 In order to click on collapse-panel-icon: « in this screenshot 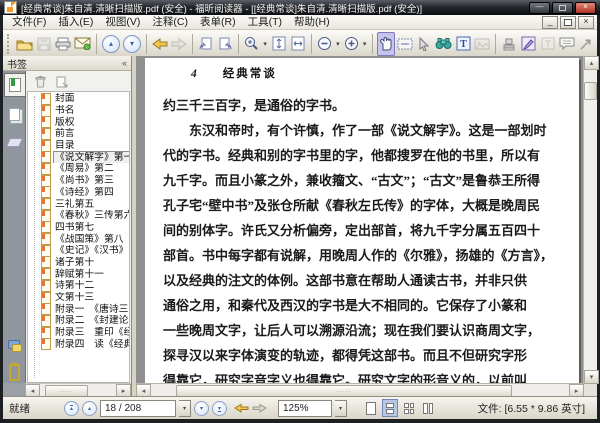, I will do `click(124, 63)`.